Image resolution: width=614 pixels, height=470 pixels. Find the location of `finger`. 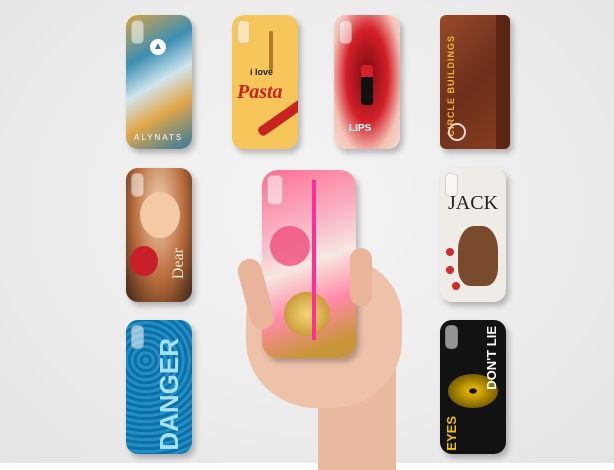

finger is located at coordinates (361, 277).